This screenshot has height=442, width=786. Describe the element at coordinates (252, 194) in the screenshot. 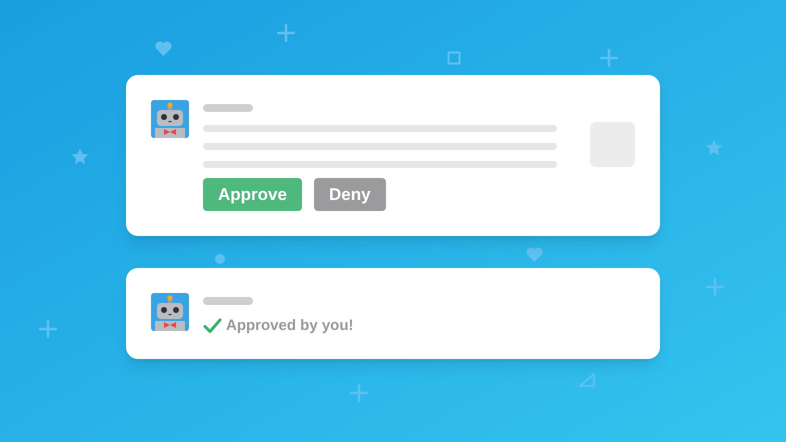

I see `approve-button: Approve` at that location.